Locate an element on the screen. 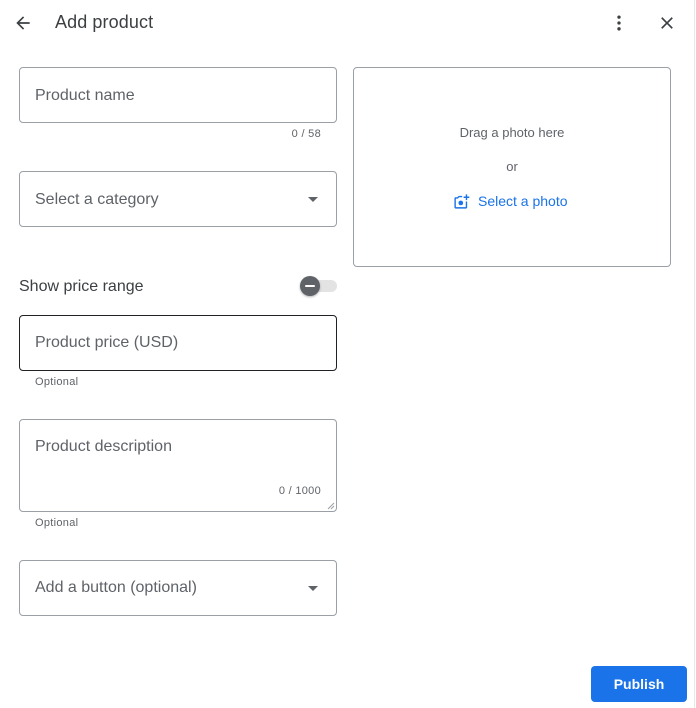 The height and width of the screenshot is (708, 696). photo-drop-zone: Drag a photo here or Select a photo is located at coordinates (512, 167).